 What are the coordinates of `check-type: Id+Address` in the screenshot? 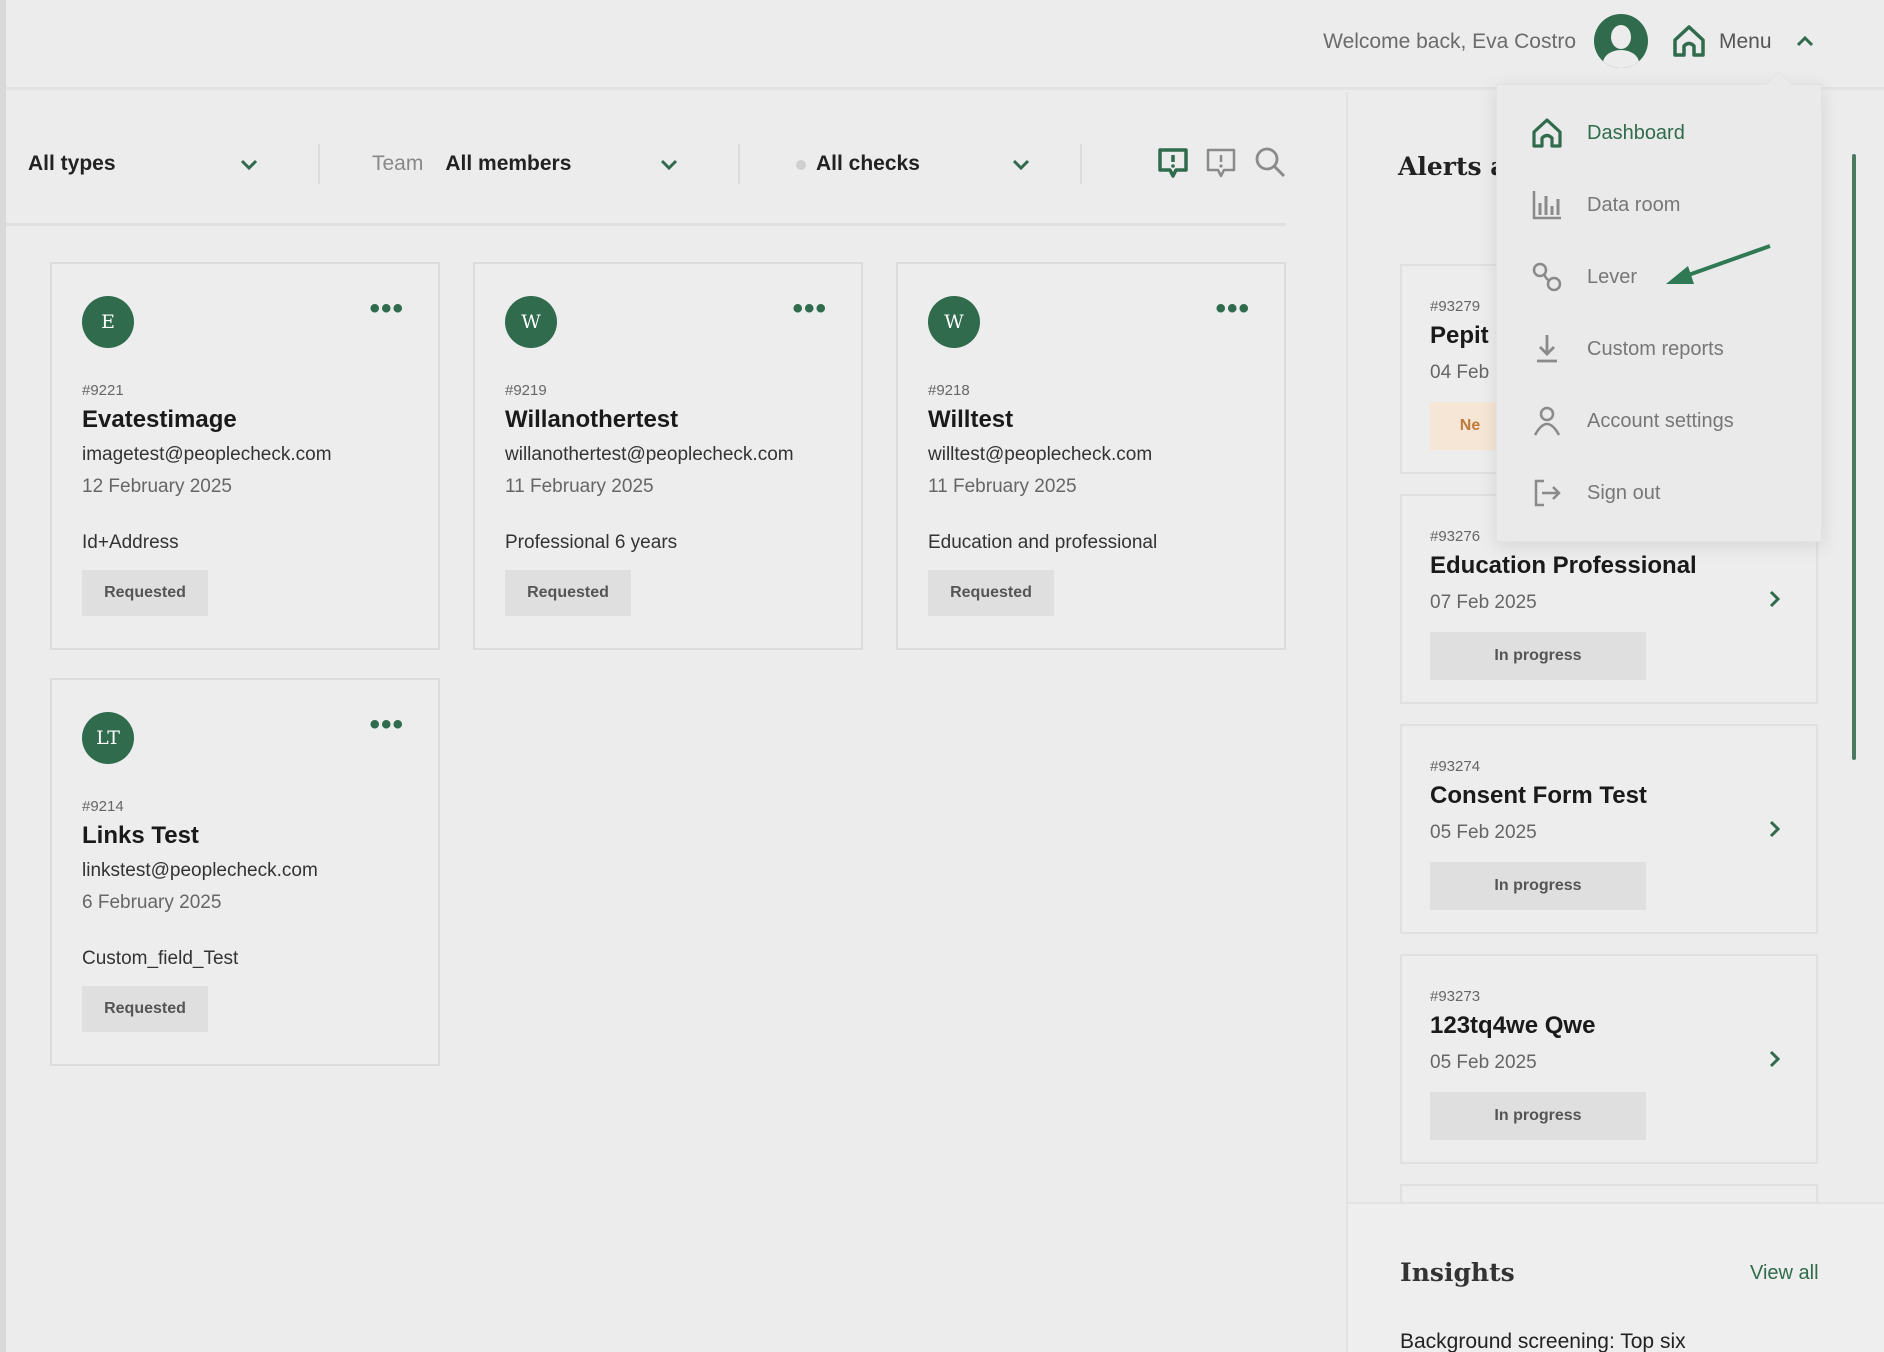 It's located at (130, 542).